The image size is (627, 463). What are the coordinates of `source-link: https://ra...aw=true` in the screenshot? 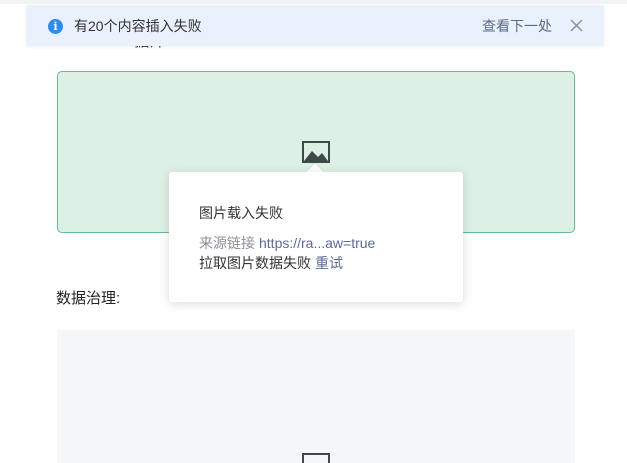 It's located at (317, 243).